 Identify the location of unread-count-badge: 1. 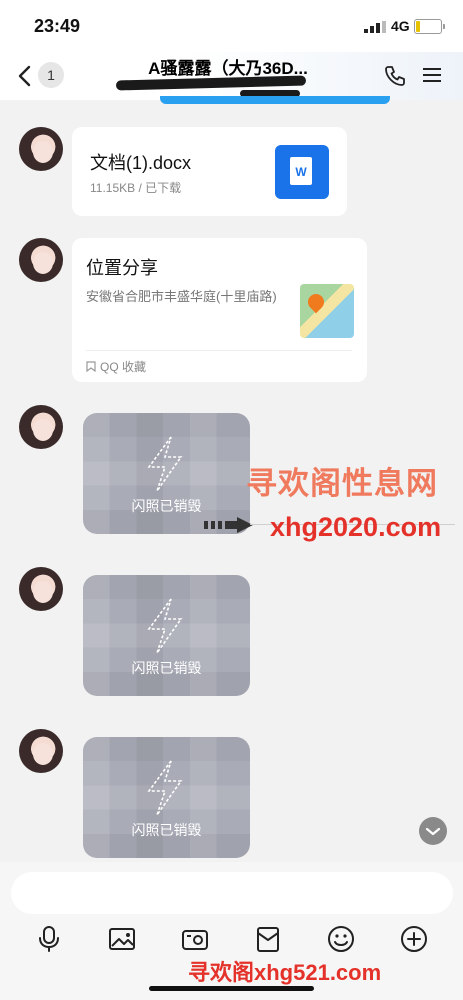
(51, 75).